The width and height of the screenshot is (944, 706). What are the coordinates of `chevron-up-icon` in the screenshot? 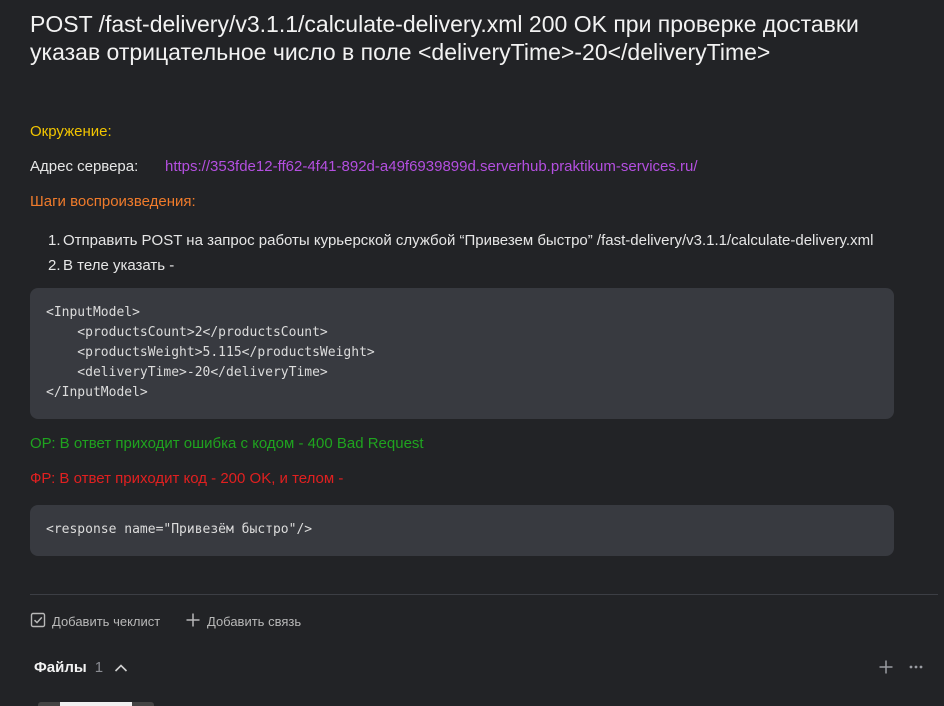 It's located at (121, 668).